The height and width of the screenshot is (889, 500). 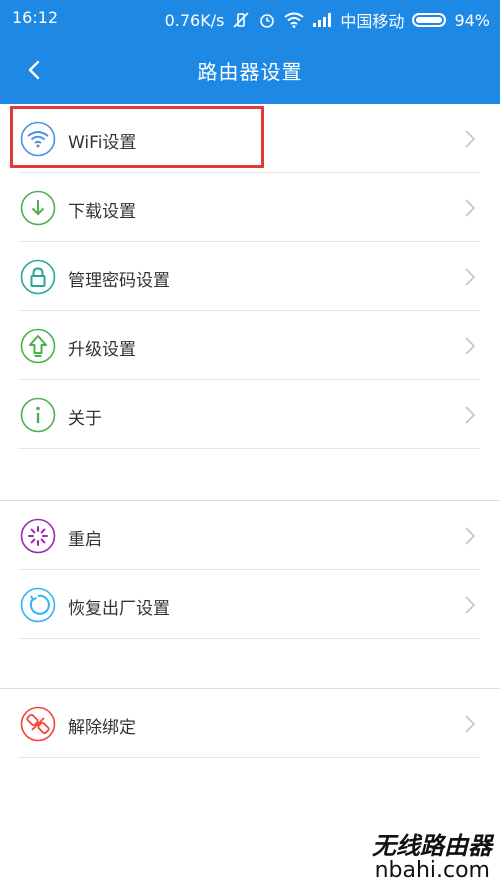 What do you see at coordinates (432, 870) in the screenshot?
I see `watermark-url: nbahi.com` at bounding box center [432, 870].